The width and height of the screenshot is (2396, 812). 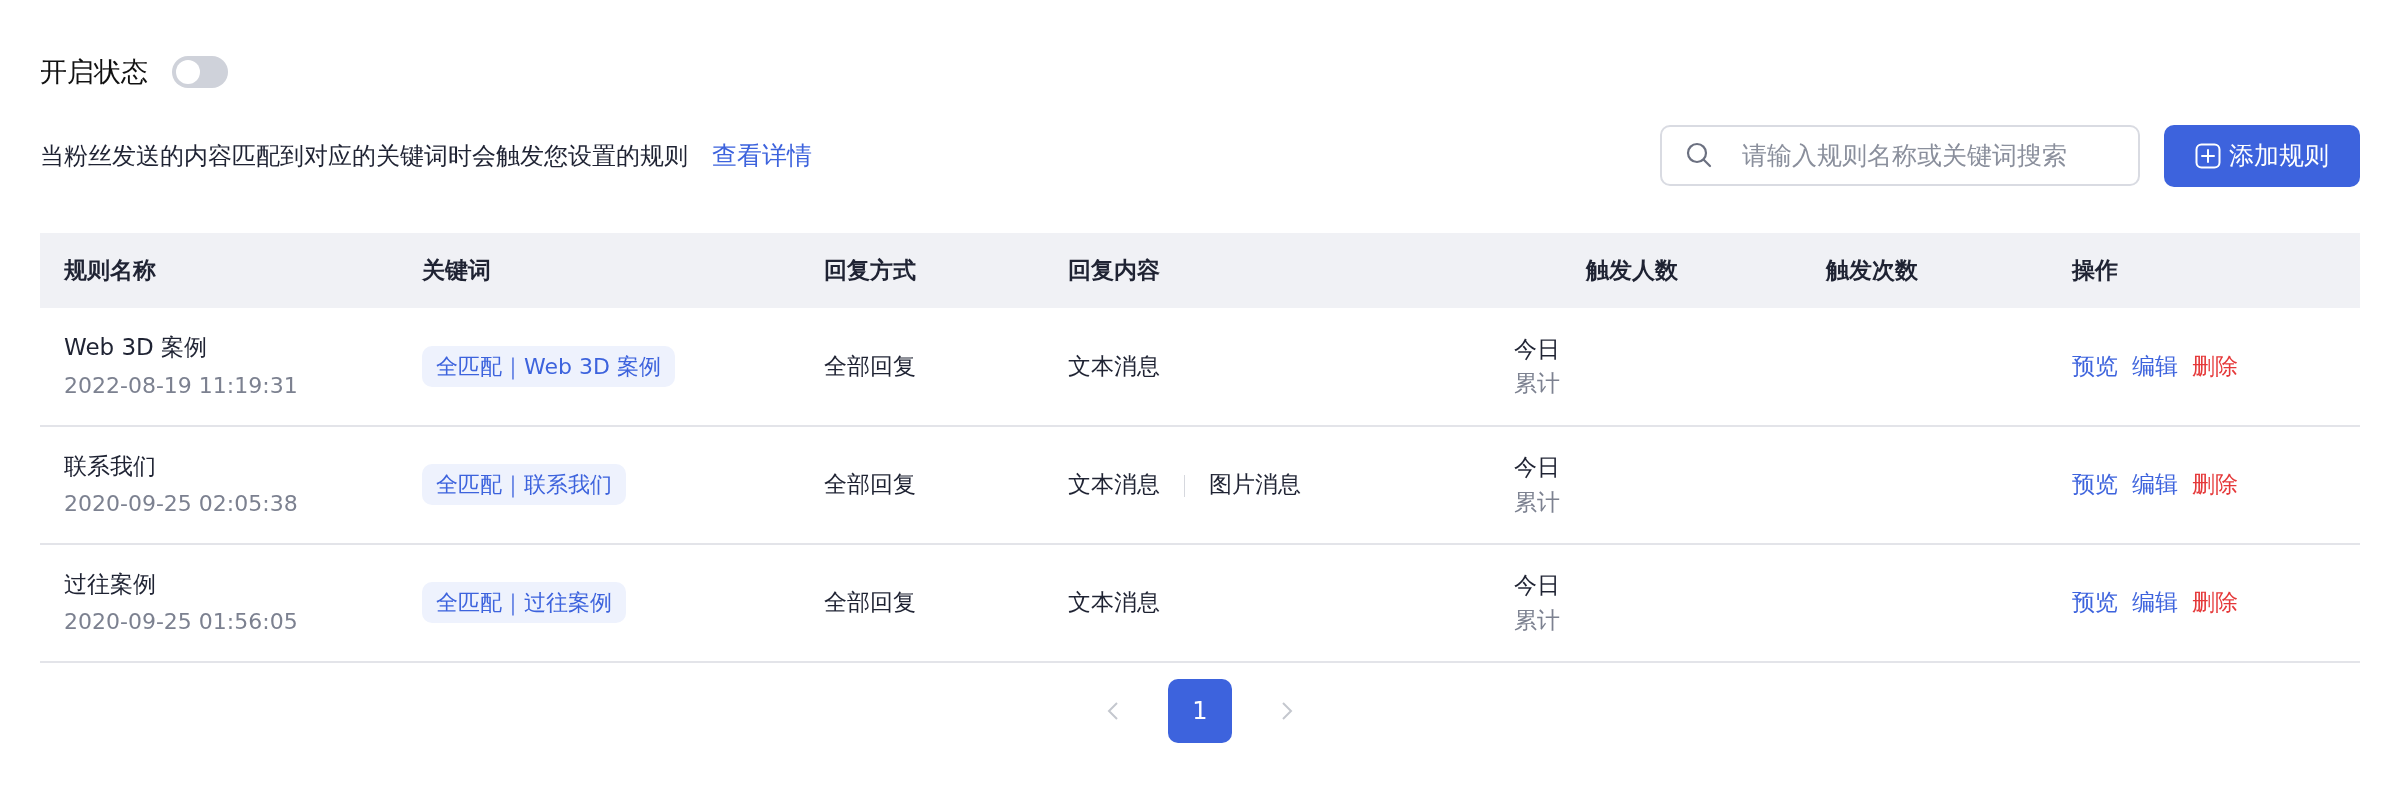 I want to click on reply-content: 图片消息, so click(x=1255, y=484).